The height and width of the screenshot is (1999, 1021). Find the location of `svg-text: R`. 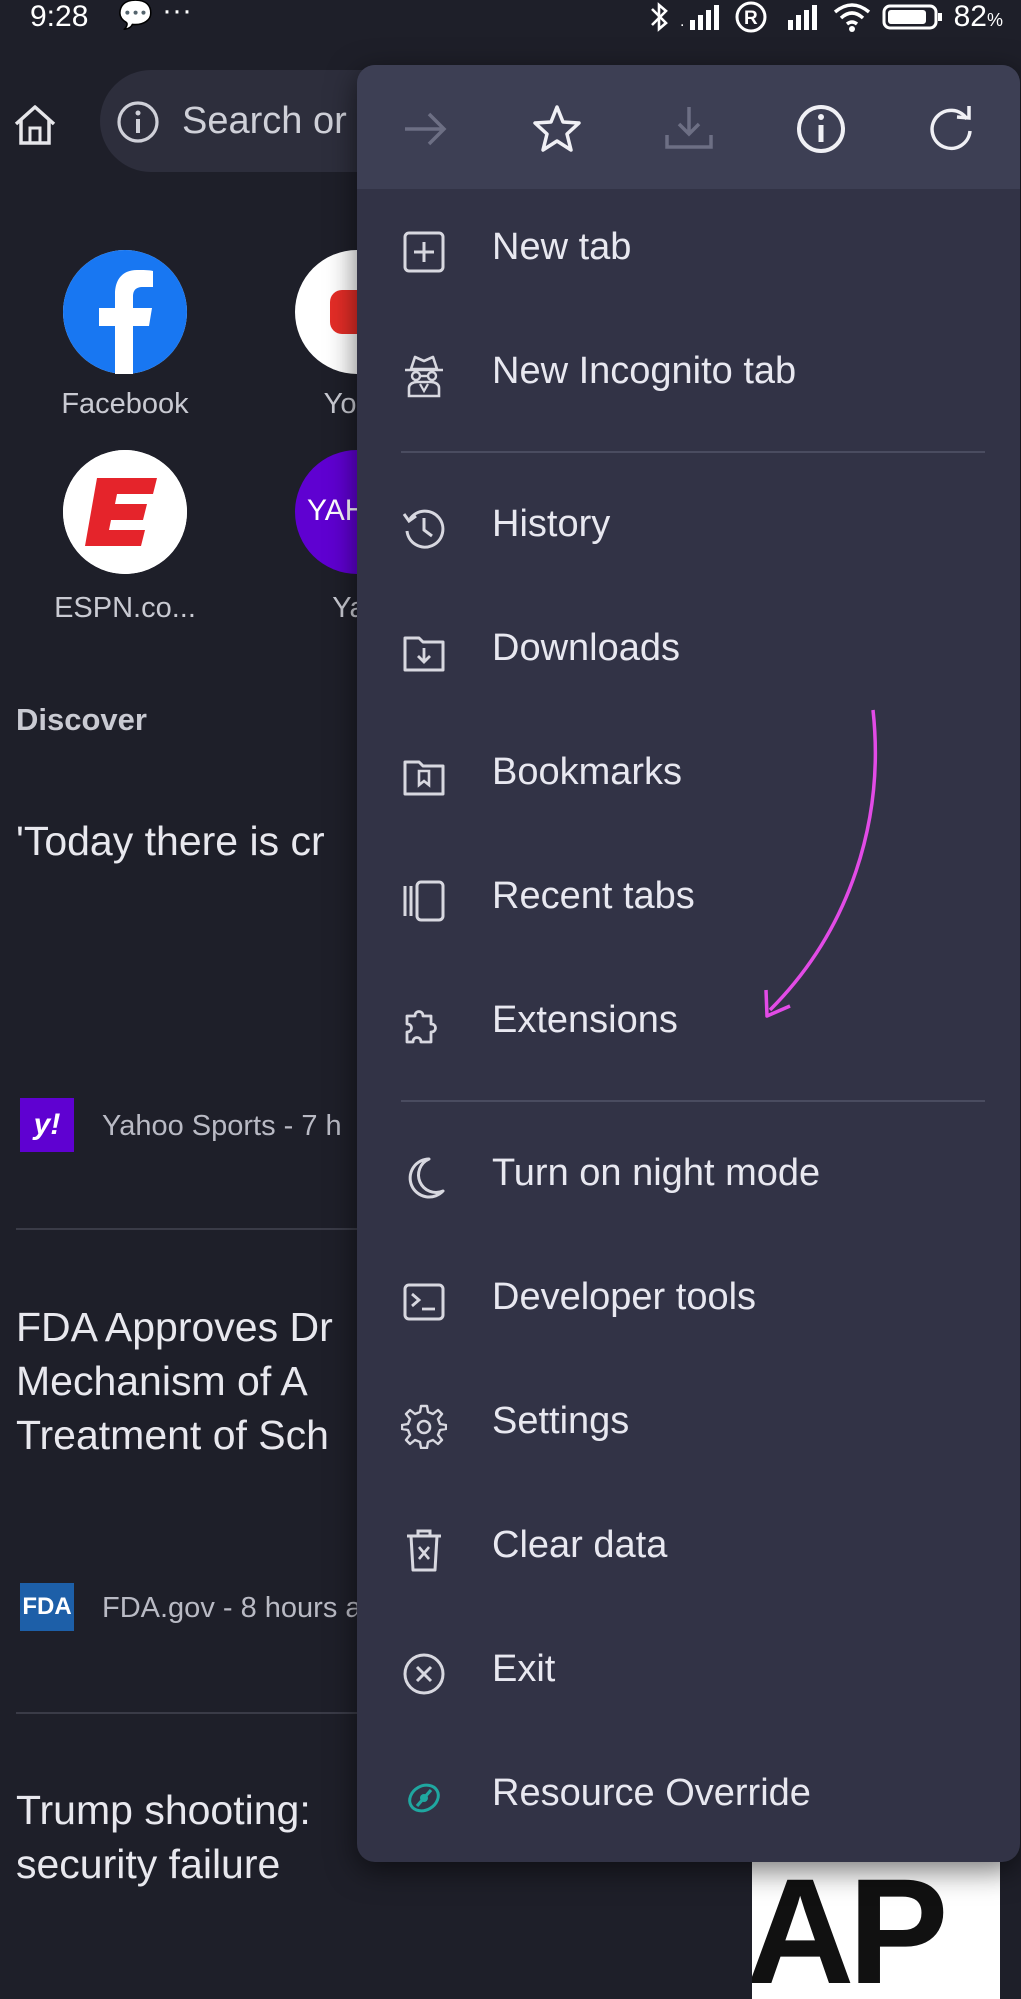

svg-text: R is located at coordinates (751, 18).